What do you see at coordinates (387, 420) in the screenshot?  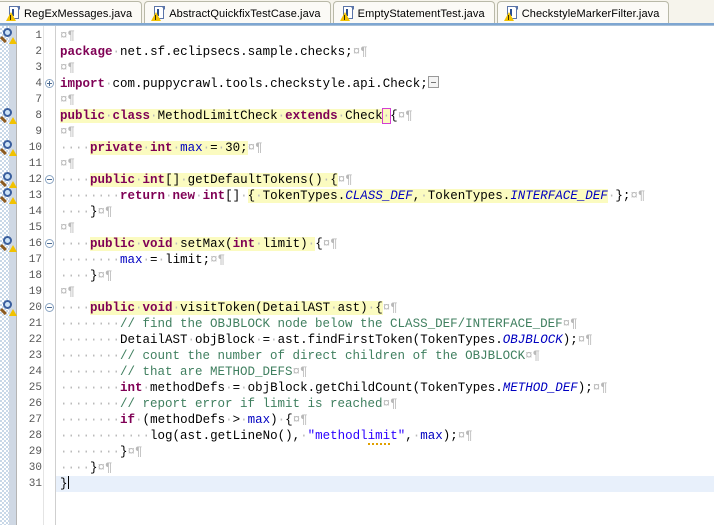 I see `code-line: ········if·(methodDefs·>·max)·{¤¶` at bounding box center [387, 420].